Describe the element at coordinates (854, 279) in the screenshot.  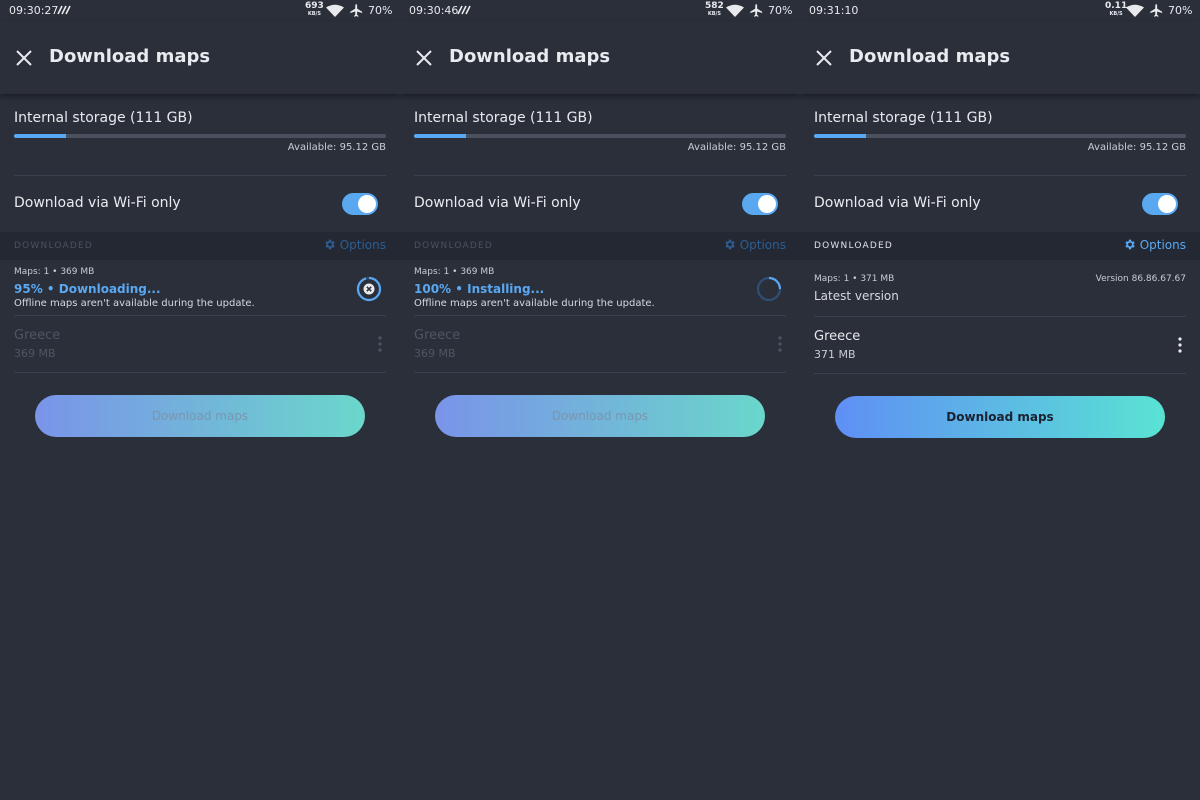
I see `maps-count: Maps: 1 • 371 MB` at that location.